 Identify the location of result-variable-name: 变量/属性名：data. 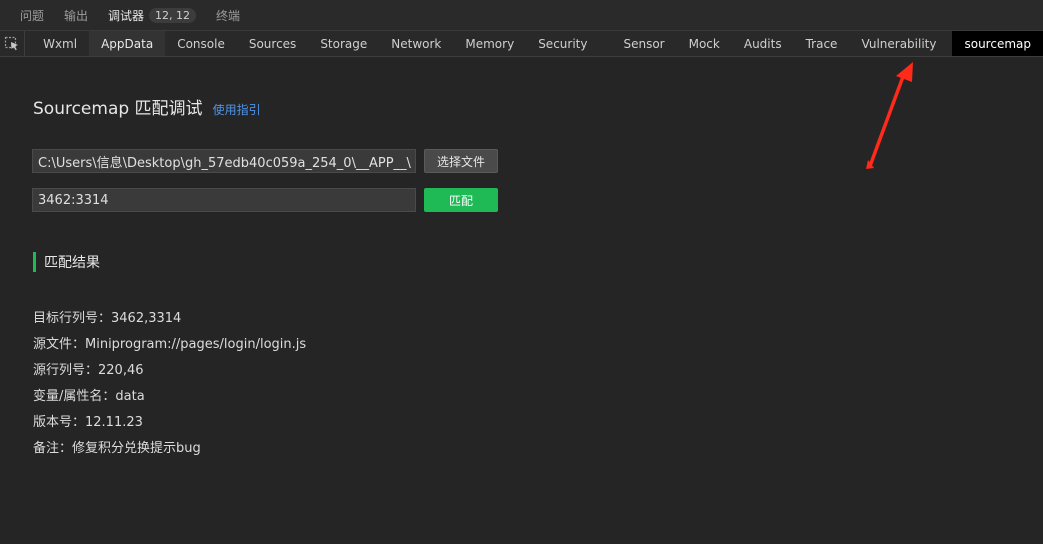
(89, 396).